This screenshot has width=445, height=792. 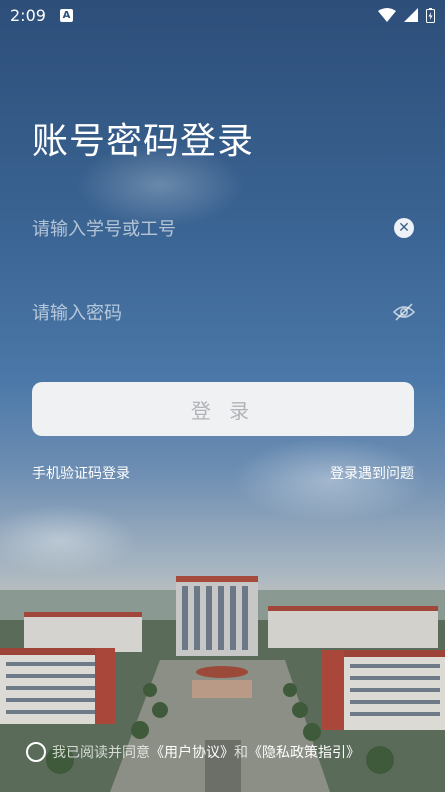 What do you see at coordinates (104, 229) in the screenshot?
I see `username-placeholder: 请输入学号或工号` at bounding box center [104, 229].